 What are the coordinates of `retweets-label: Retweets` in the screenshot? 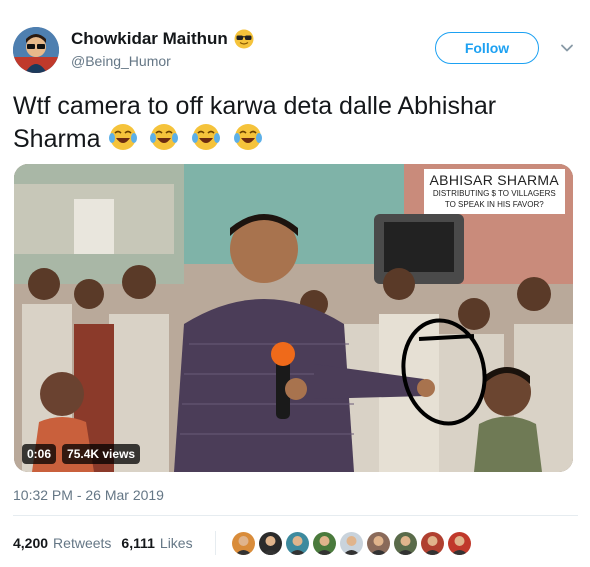 It's located at (82, 543).